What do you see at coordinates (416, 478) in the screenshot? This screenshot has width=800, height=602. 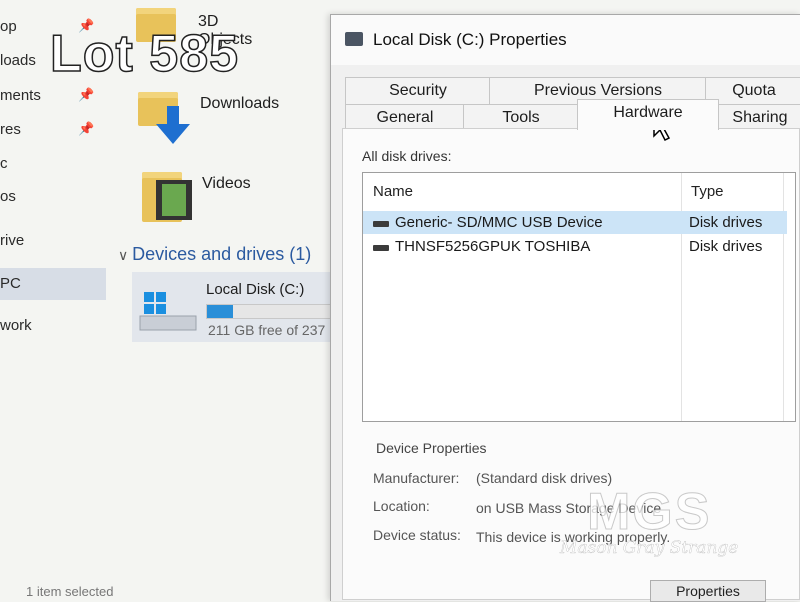 I see `manufacturer-label: Manufacturer:` at bounding box center [416, 478].